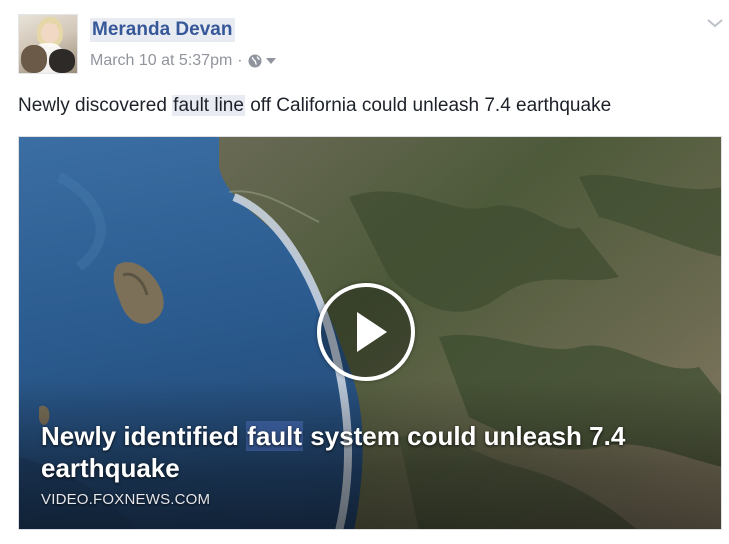  I want to click on play-triangle, so click(372, 332).